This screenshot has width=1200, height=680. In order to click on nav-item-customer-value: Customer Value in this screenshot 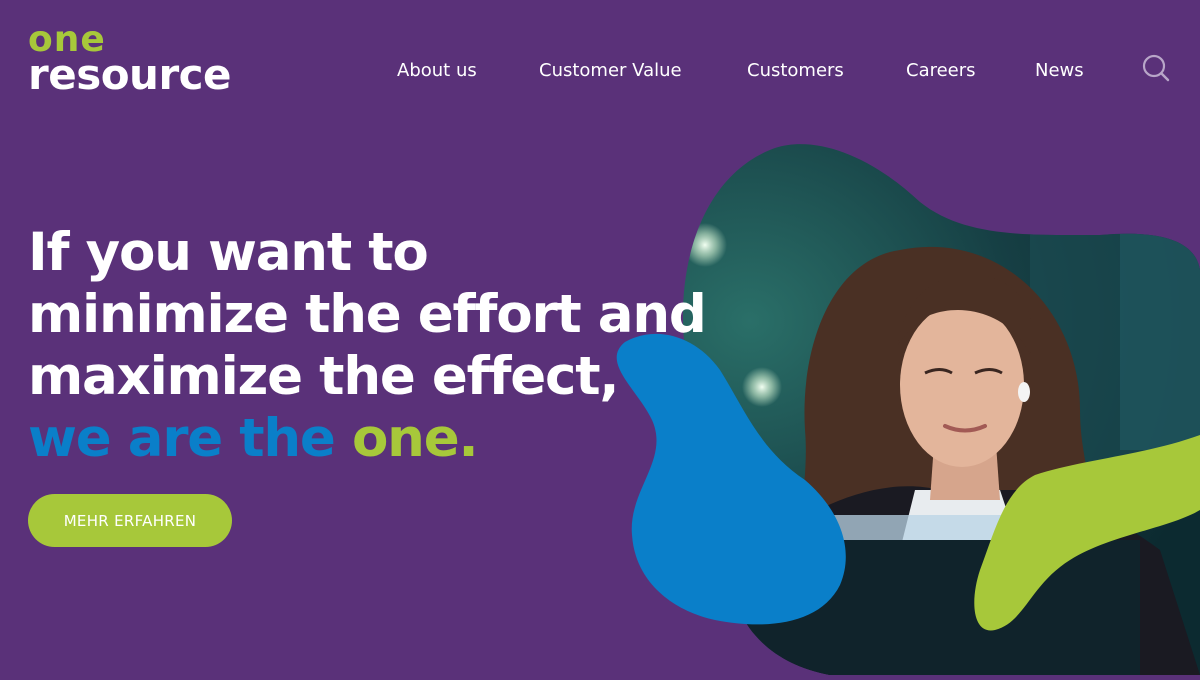, I will do `click(610, 70)`.